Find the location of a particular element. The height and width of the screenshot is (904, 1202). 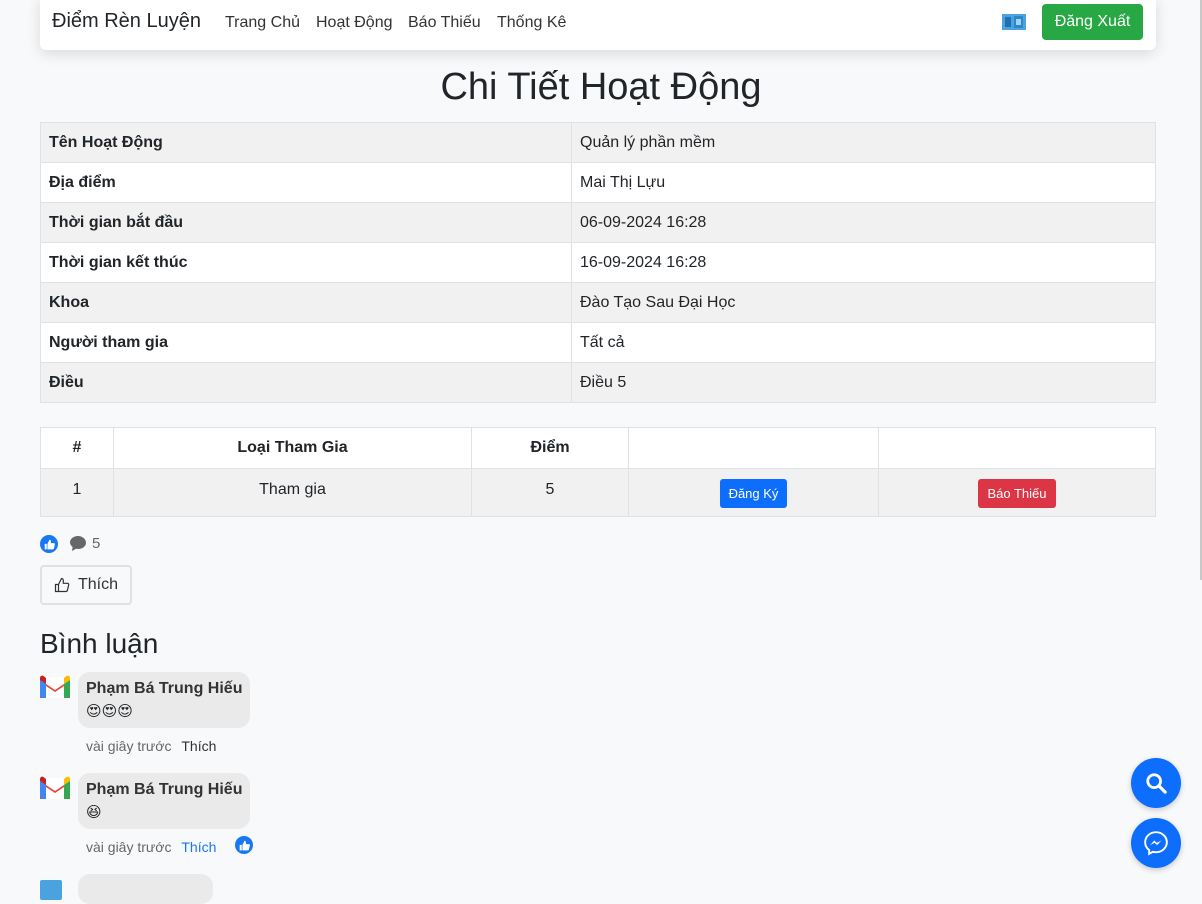

like-button: Thích is located at coordinates (86, 585).